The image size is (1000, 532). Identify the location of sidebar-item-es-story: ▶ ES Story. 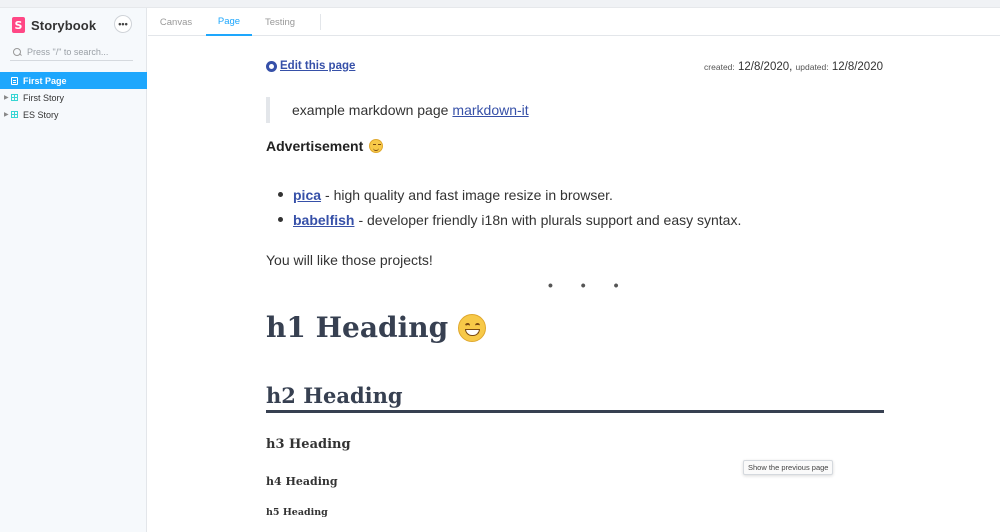
(73, 114).